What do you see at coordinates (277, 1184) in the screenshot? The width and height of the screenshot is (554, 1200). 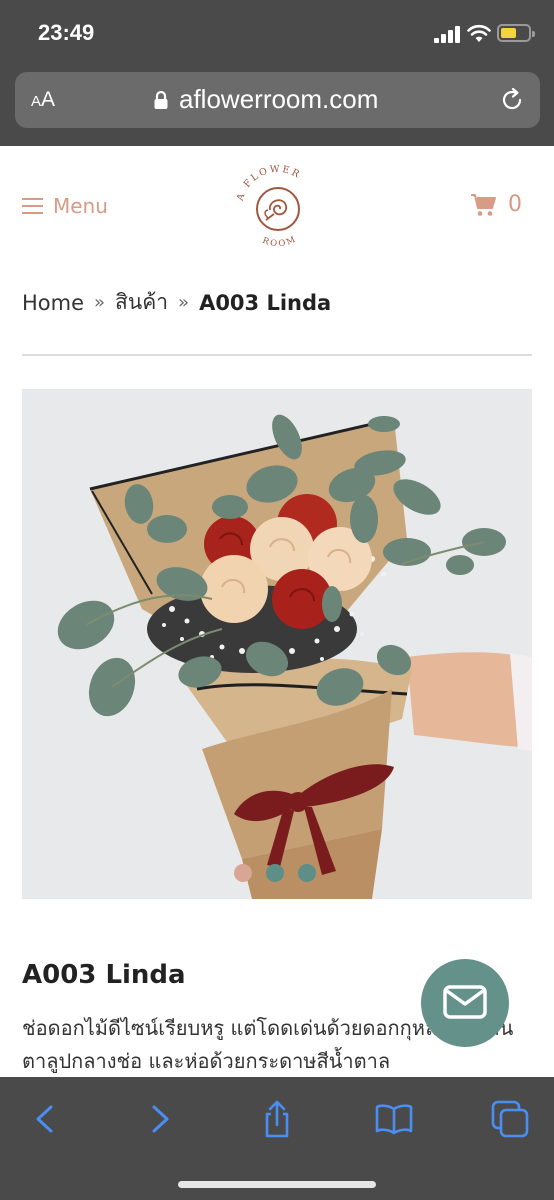 I see `home-indicator` at bounding box center [277, 1184].